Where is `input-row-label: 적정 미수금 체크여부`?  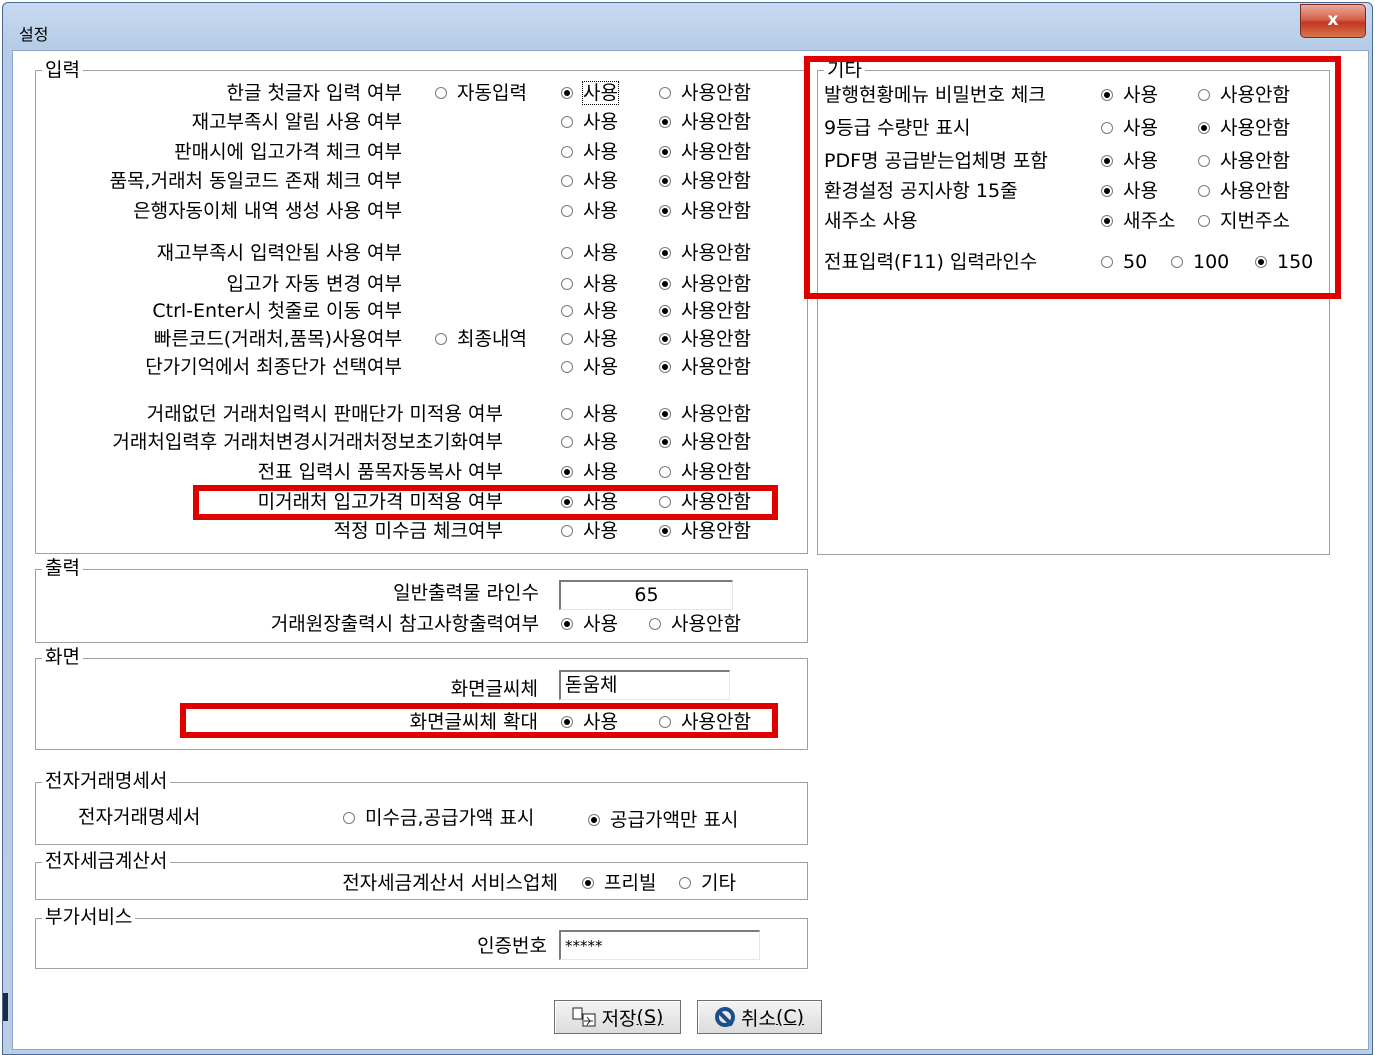
input-row-label: 적정 미수금 체크여부 is located at coordinates (418, 531).